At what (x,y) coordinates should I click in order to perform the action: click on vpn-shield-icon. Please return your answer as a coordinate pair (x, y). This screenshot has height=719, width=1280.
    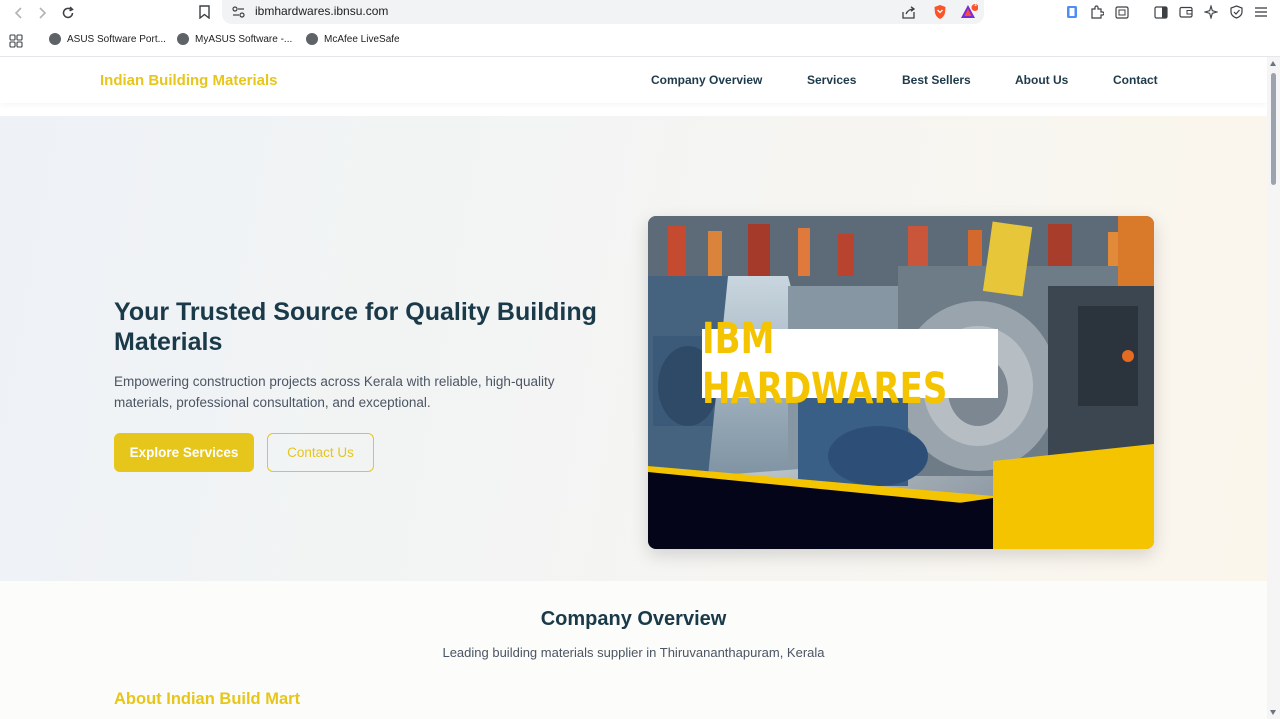
    Looking at the image, I should click on (1236, 12).